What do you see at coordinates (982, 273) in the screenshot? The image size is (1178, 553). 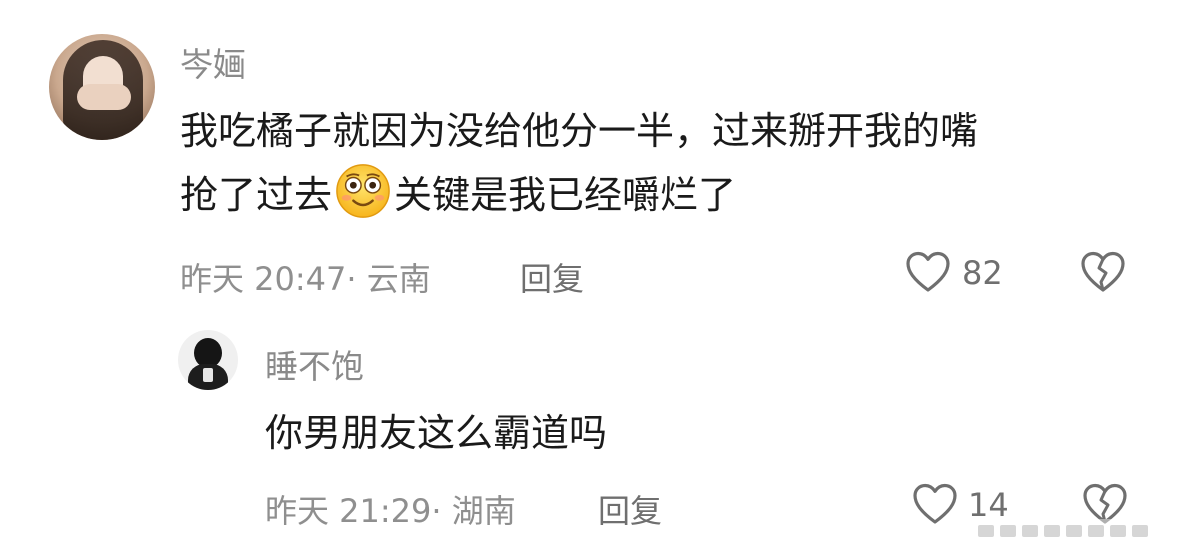 I see `like-count: 82` at bounding box center [982, 273].